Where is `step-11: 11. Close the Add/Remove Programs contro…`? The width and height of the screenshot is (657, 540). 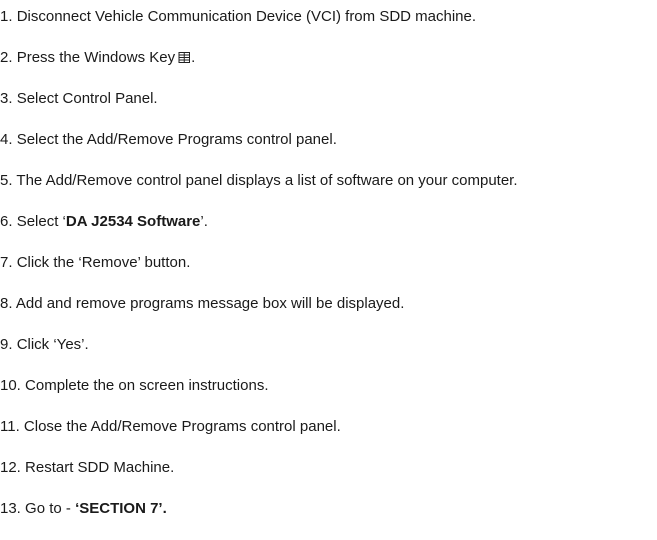 step-11: 11. Close the Add/Remove Programs contro… is located at coordinates (328, 437).